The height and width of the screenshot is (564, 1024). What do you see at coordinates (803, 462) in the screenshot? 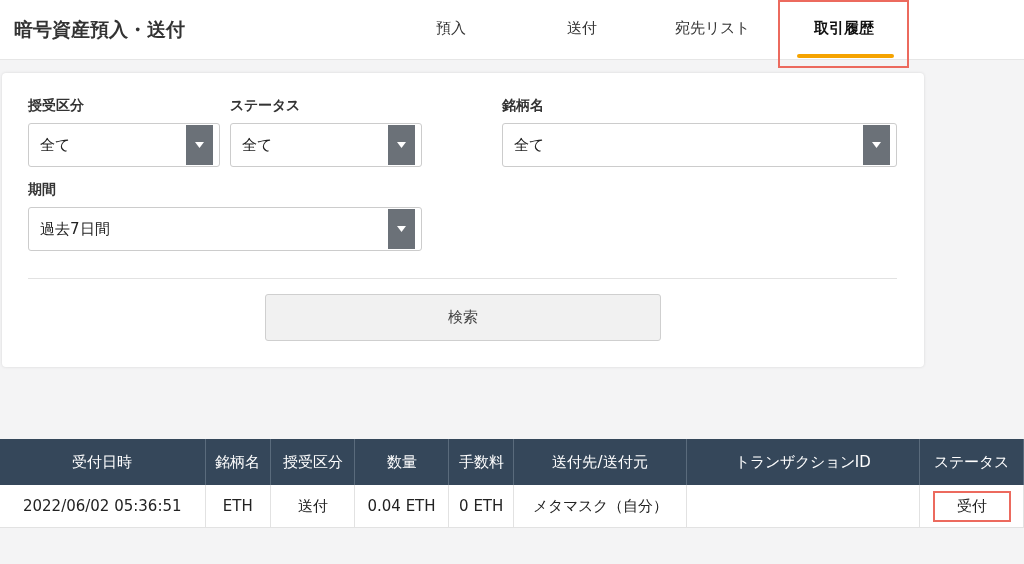
I see `column-header: トランザクションID` at bounding box center [803, 462].